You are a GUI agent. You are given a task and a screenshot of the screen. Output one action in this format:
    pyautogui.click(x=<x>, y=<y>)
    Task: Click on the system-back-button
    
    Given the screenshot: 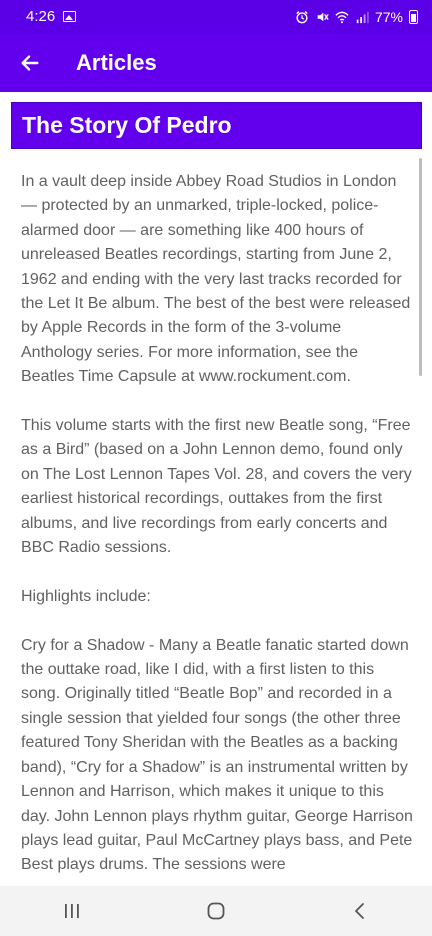 What is the action you would take?
    pyautogui.click(x=360, y=911)
    